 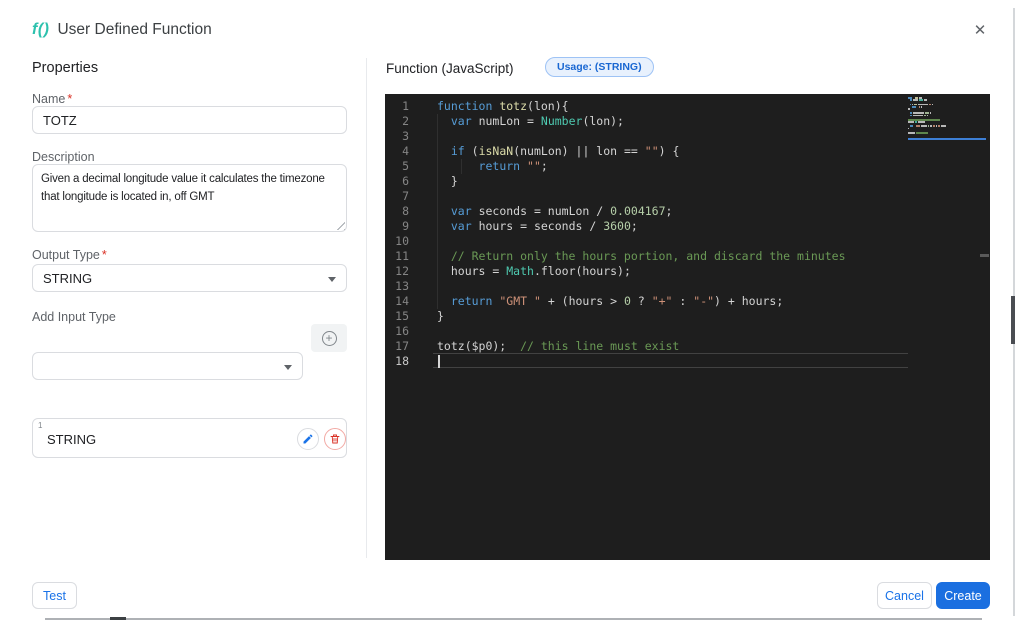 What do you see at coordinates (450, 68) in the screenshot?
I see `function-header: Function (JavaScript)` at bounding box center [450, 68].